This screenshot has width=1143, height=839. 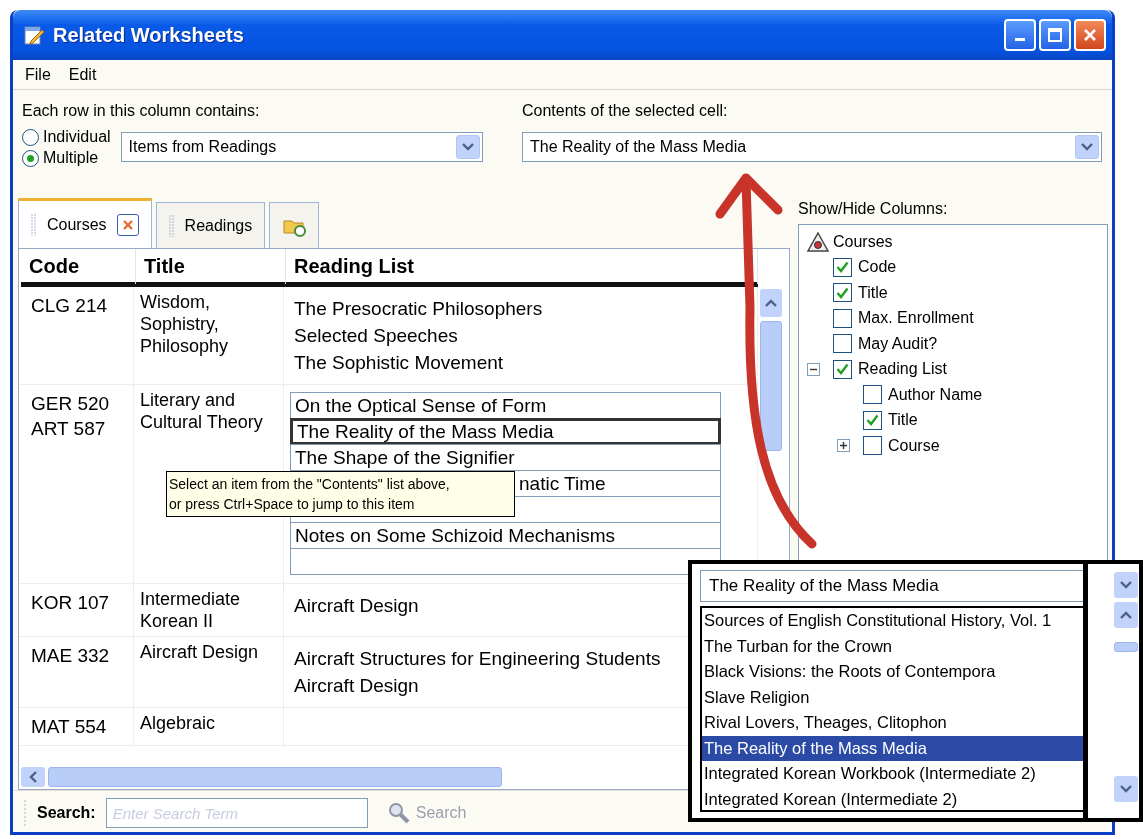 I want to click on window-title: Related Worksheets, so click(x=149, y=35).